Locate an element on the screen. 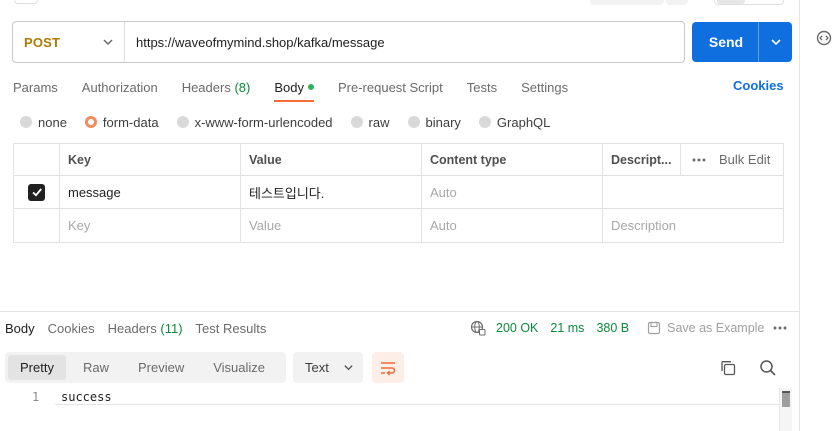 The height and width of the screenshot is (431, 840). cookies-link: Cookies is located at coordinates (758, 85).